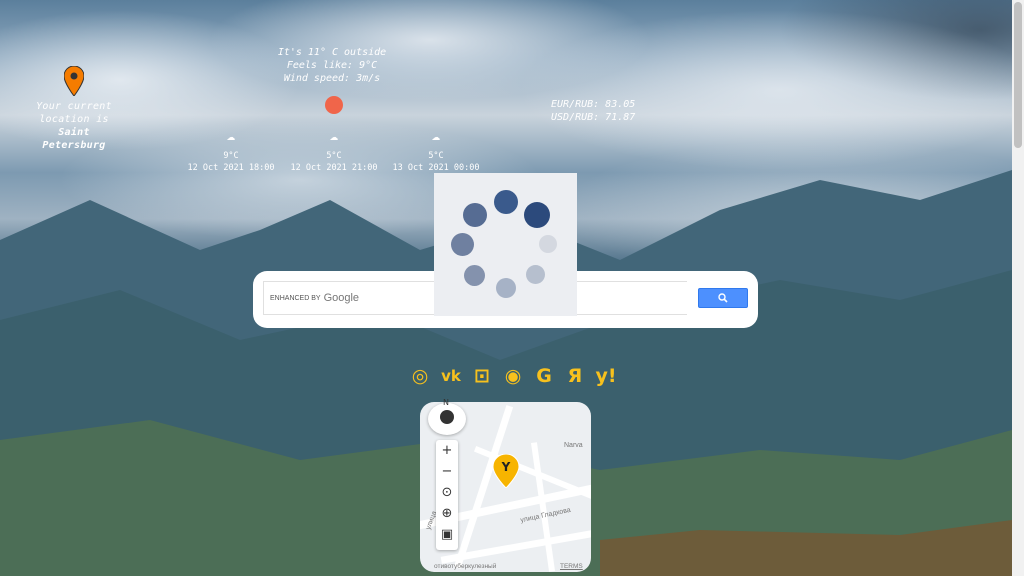 The height and width of the screenshot is (576, 1024). What do you see at coordinates (575, 376) in the screenshot?
I see `yandex-icon: Я` at bounding box center [575, 376].